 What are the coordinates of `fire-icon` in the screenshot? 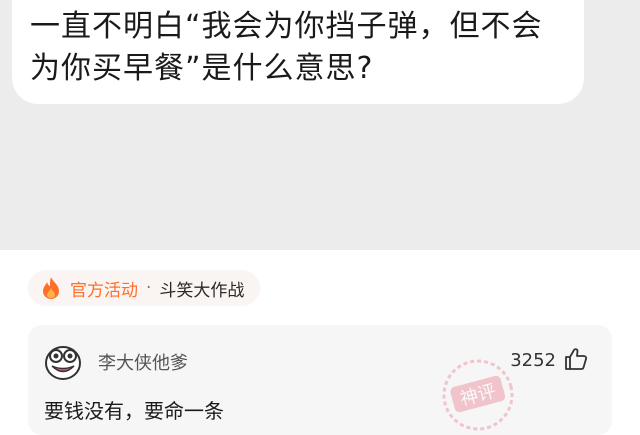 It's located at (51, 288).